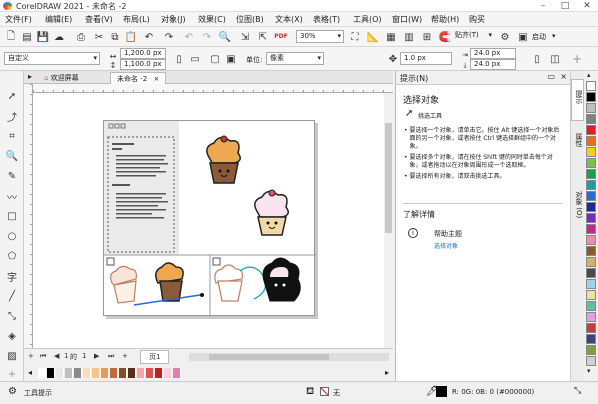  I want to click on prev-page-icon: ◀, so click(56, 356).